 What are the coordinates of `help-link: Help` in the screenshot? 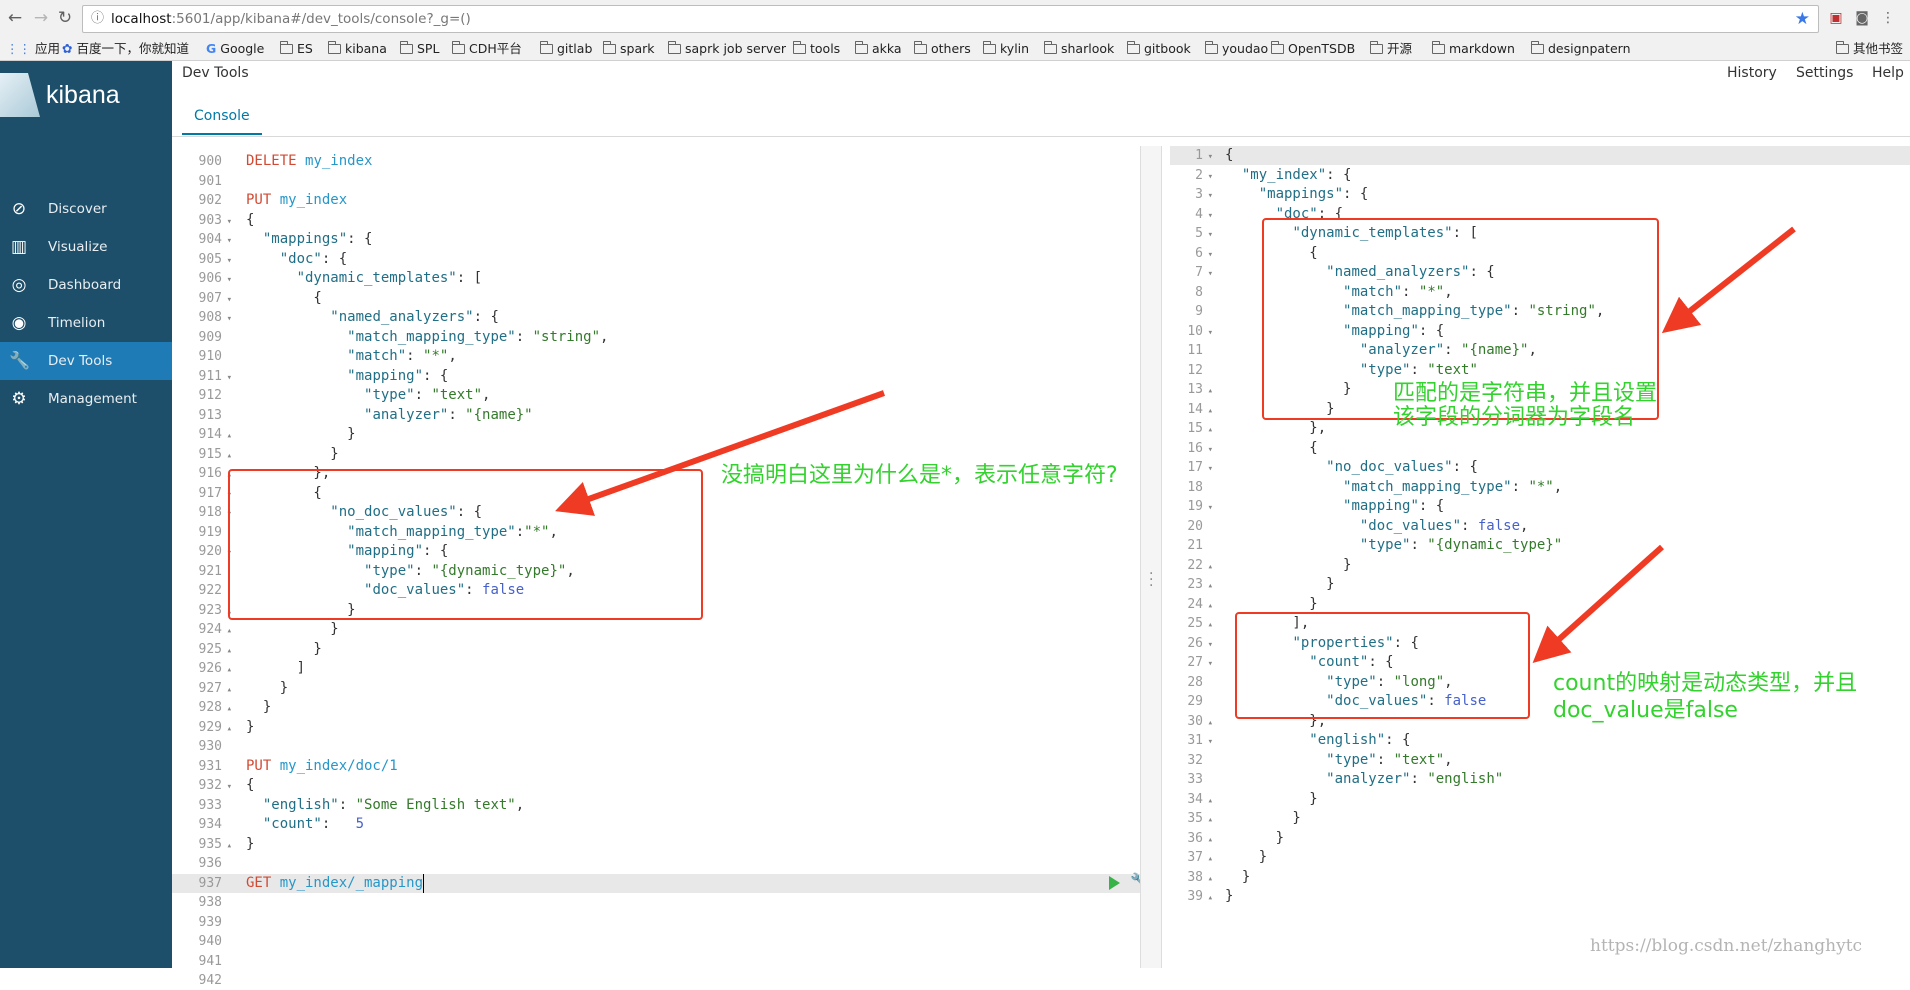 It's located at (1888, 73).